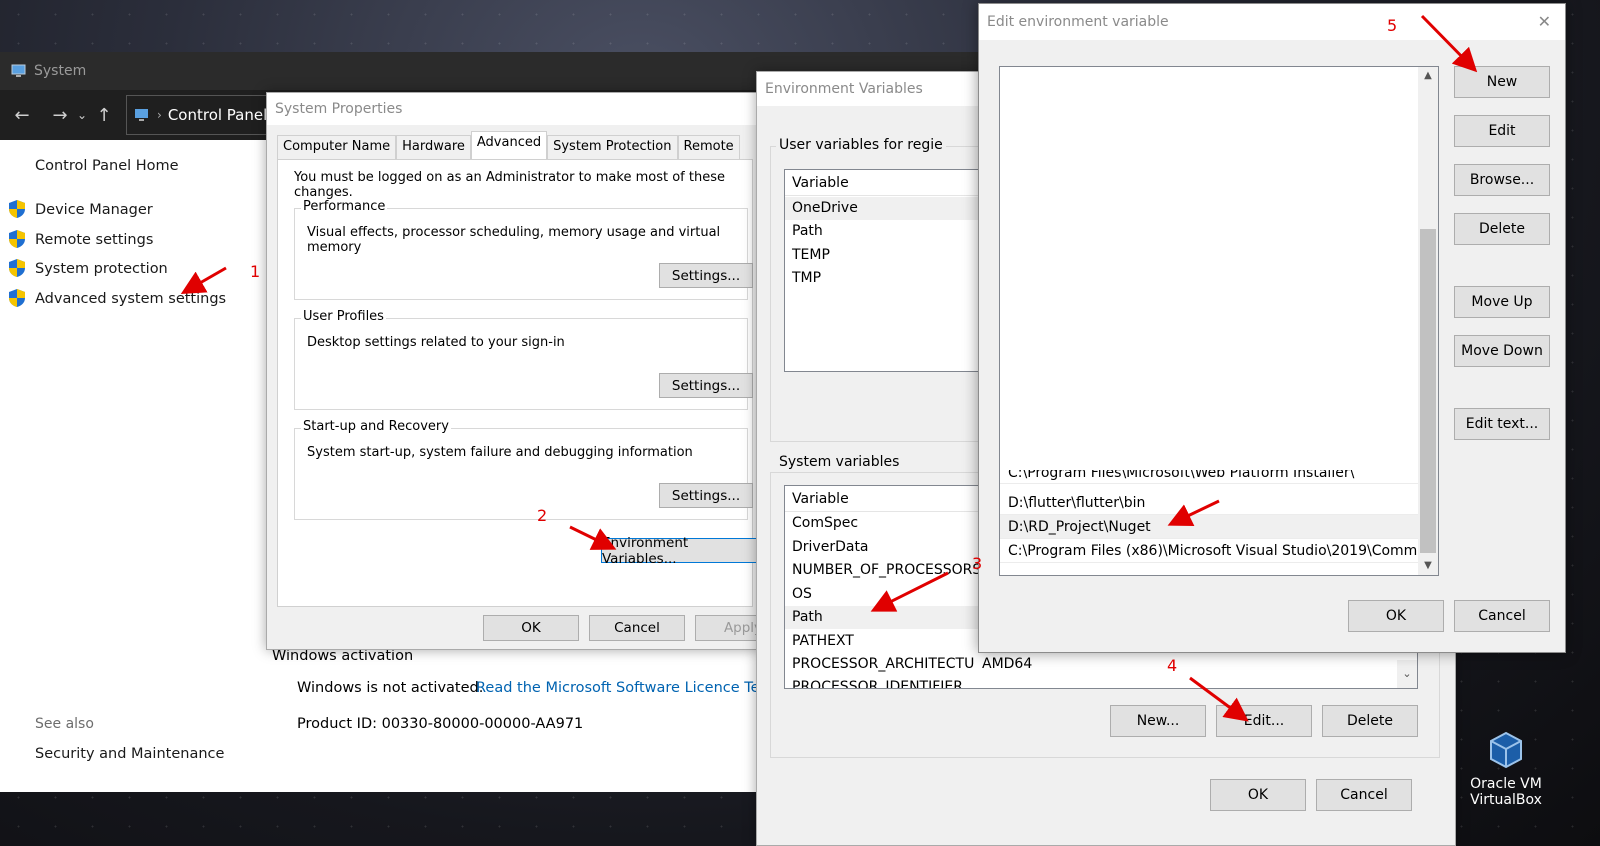 This screenshot has height=846, width=1600. I want to click on annotation-number: 1, so click(255, 271).